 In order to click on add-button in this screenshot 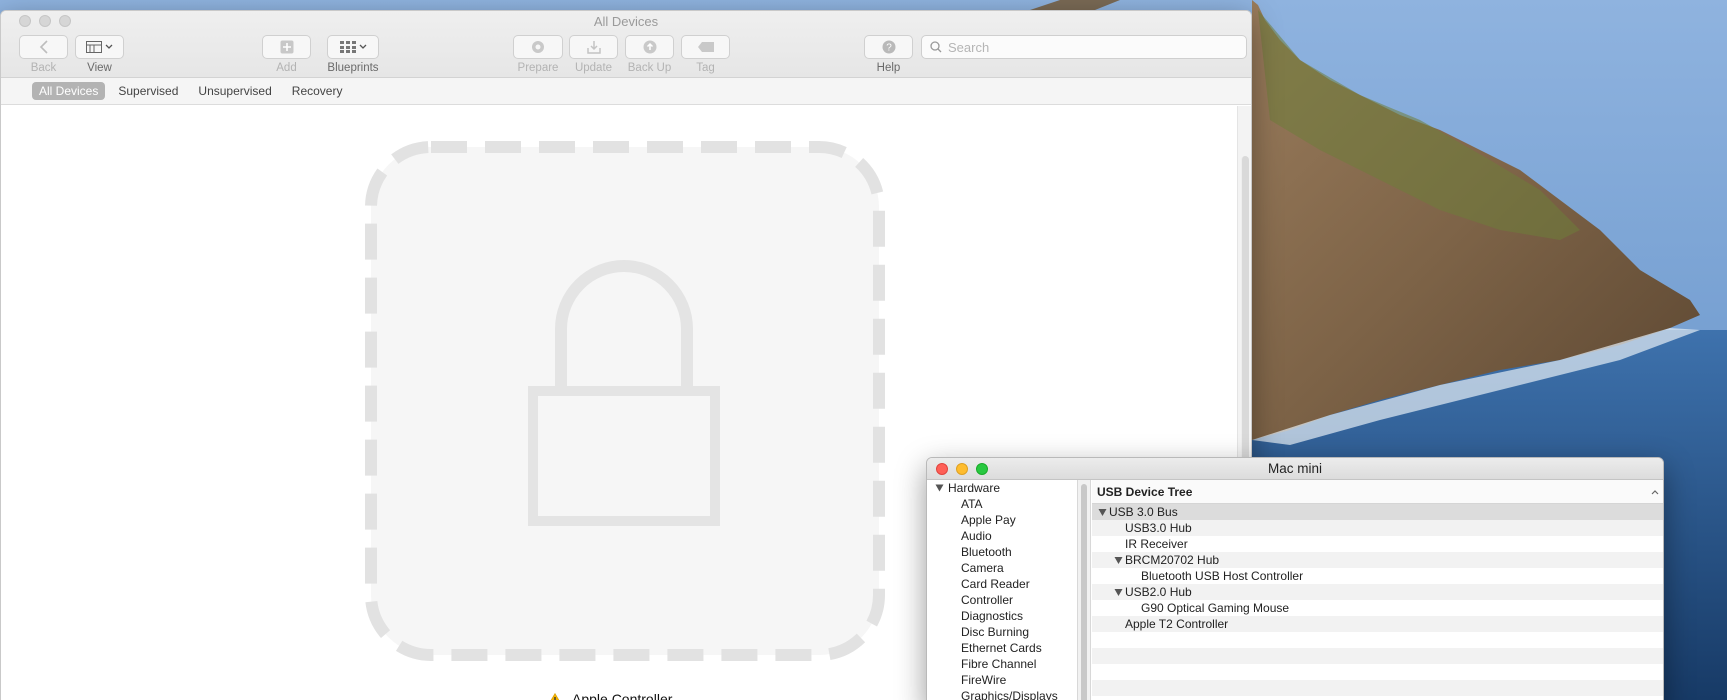, I will do `click(286, 47)`.